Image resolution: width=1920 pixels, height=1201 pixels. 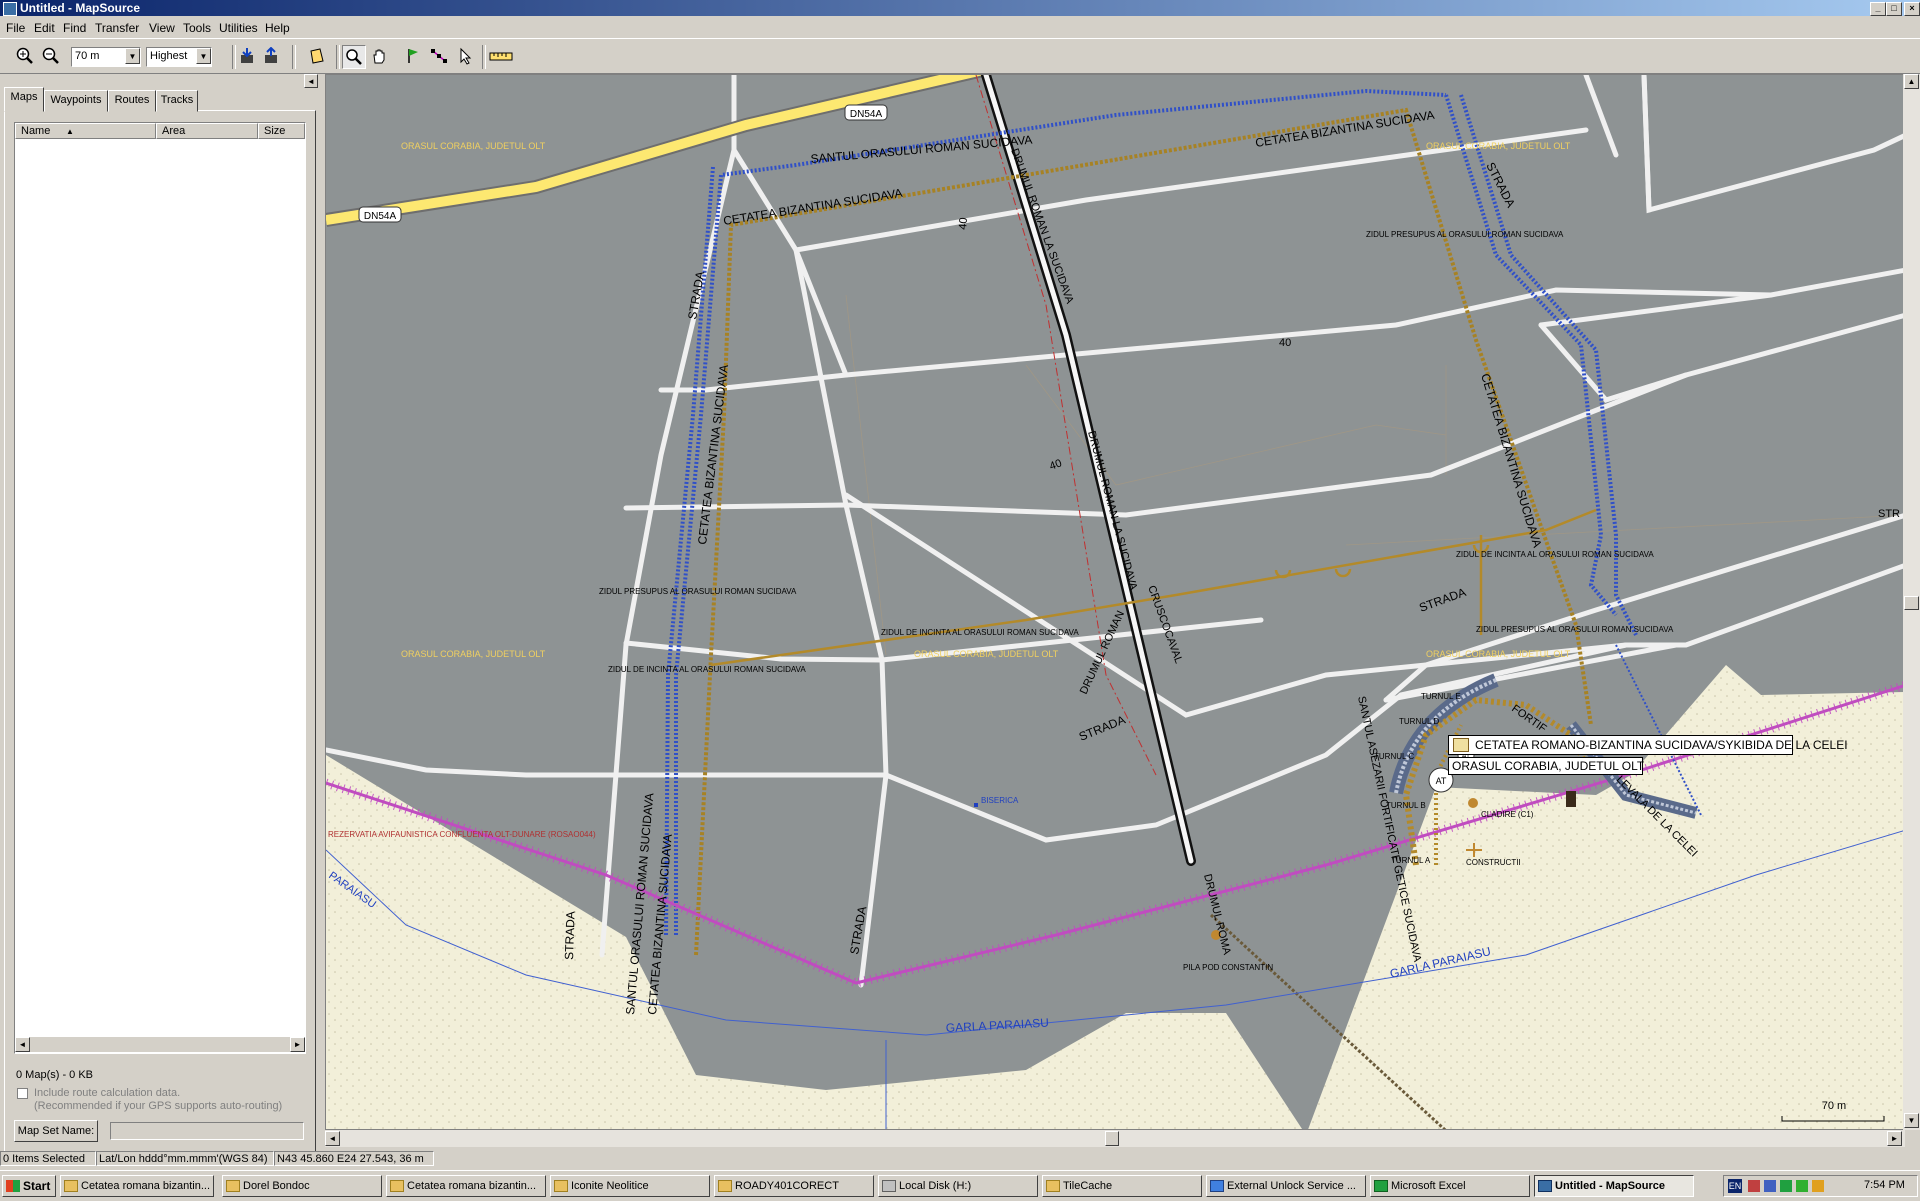 I want to click on route-data-checkbox, so click(x=22, y=1093).